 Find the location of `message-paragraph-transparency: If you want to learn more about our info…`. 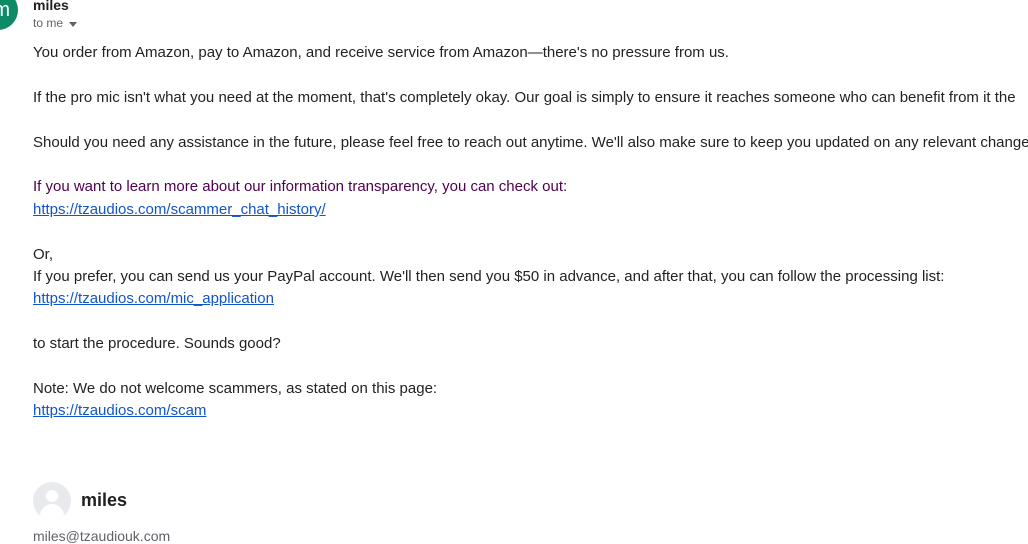

message-paragraph-transparency: If you want to learn more about our info… is located at coordinates (300, 187).